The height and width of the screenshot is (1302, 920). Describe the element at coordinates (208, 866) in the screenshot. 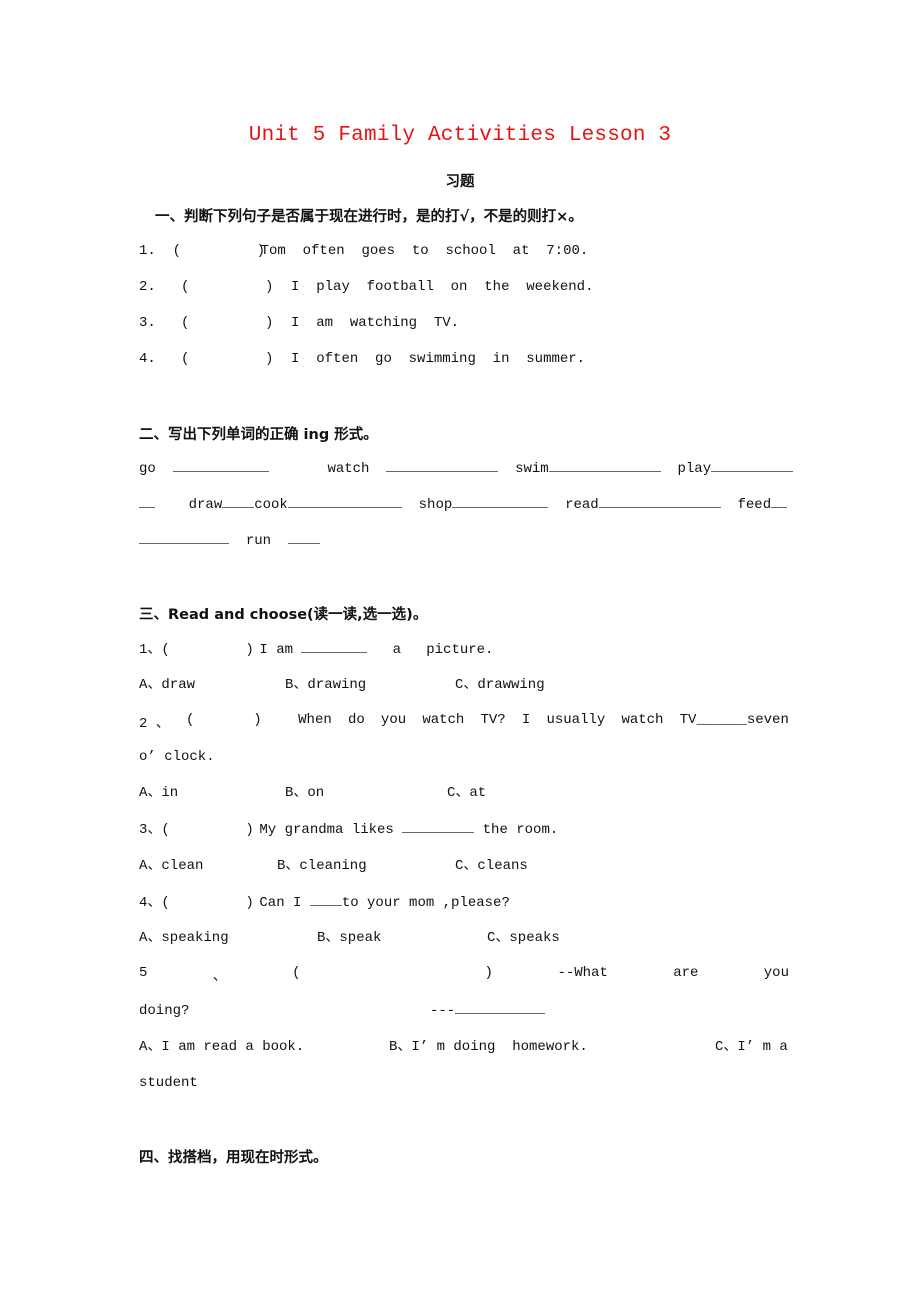

I see `option-a: A、clean` at that location.